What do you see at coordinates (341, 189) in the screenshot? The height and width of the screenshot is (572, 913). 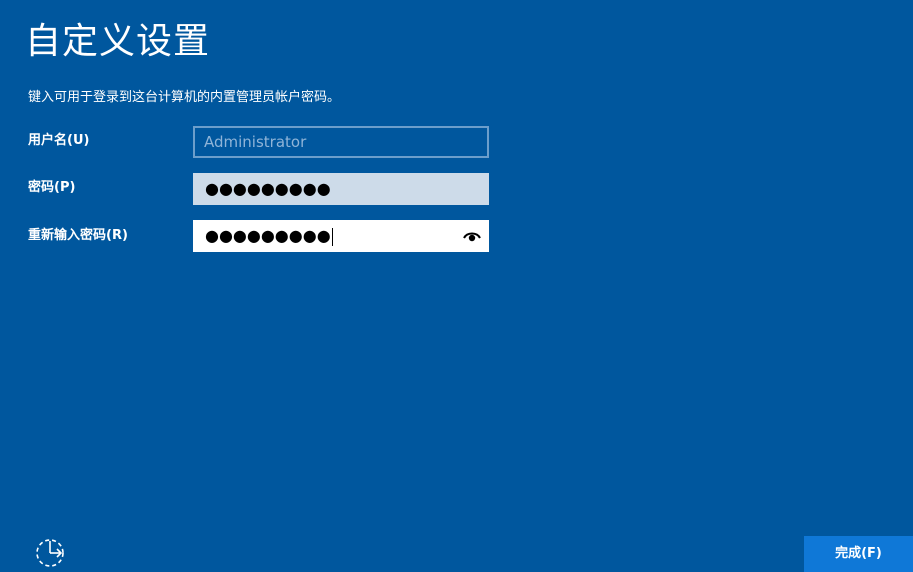 I see `password-field: ●●●●●●●●●` at bounding box center [341, 189].